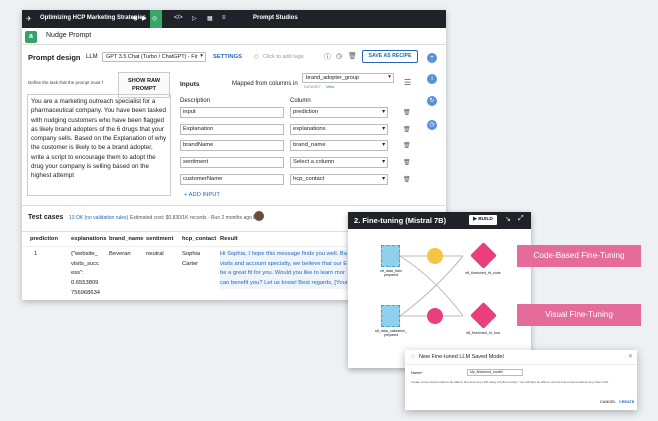 This screenshot has height=421, width=658. Describe the element at coordinates (98, 218) in the screenshot. I see `test-count-link: 13 OK (no validation rules)` at that location.